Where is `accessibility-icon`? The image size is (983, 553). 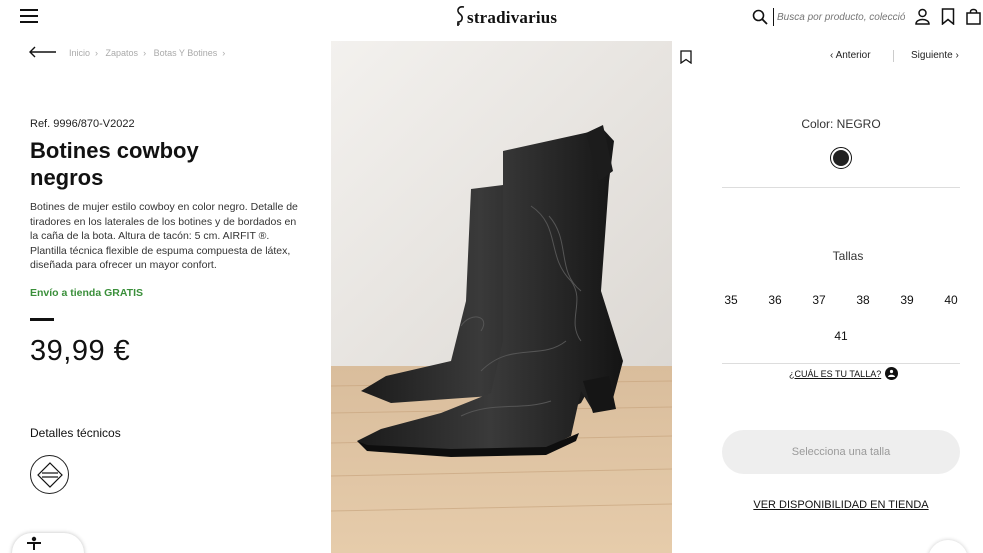 accessibility-icon is located at coordinates (34, 543).